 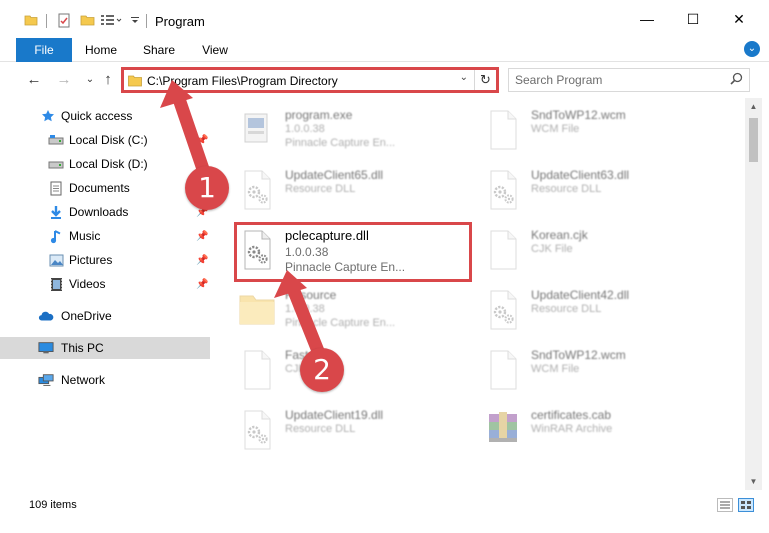 What do you see at coordinates (90, 80) in the screenshot?
I see `recent-locations-button: ⌄` at bounding box center [90, 80].